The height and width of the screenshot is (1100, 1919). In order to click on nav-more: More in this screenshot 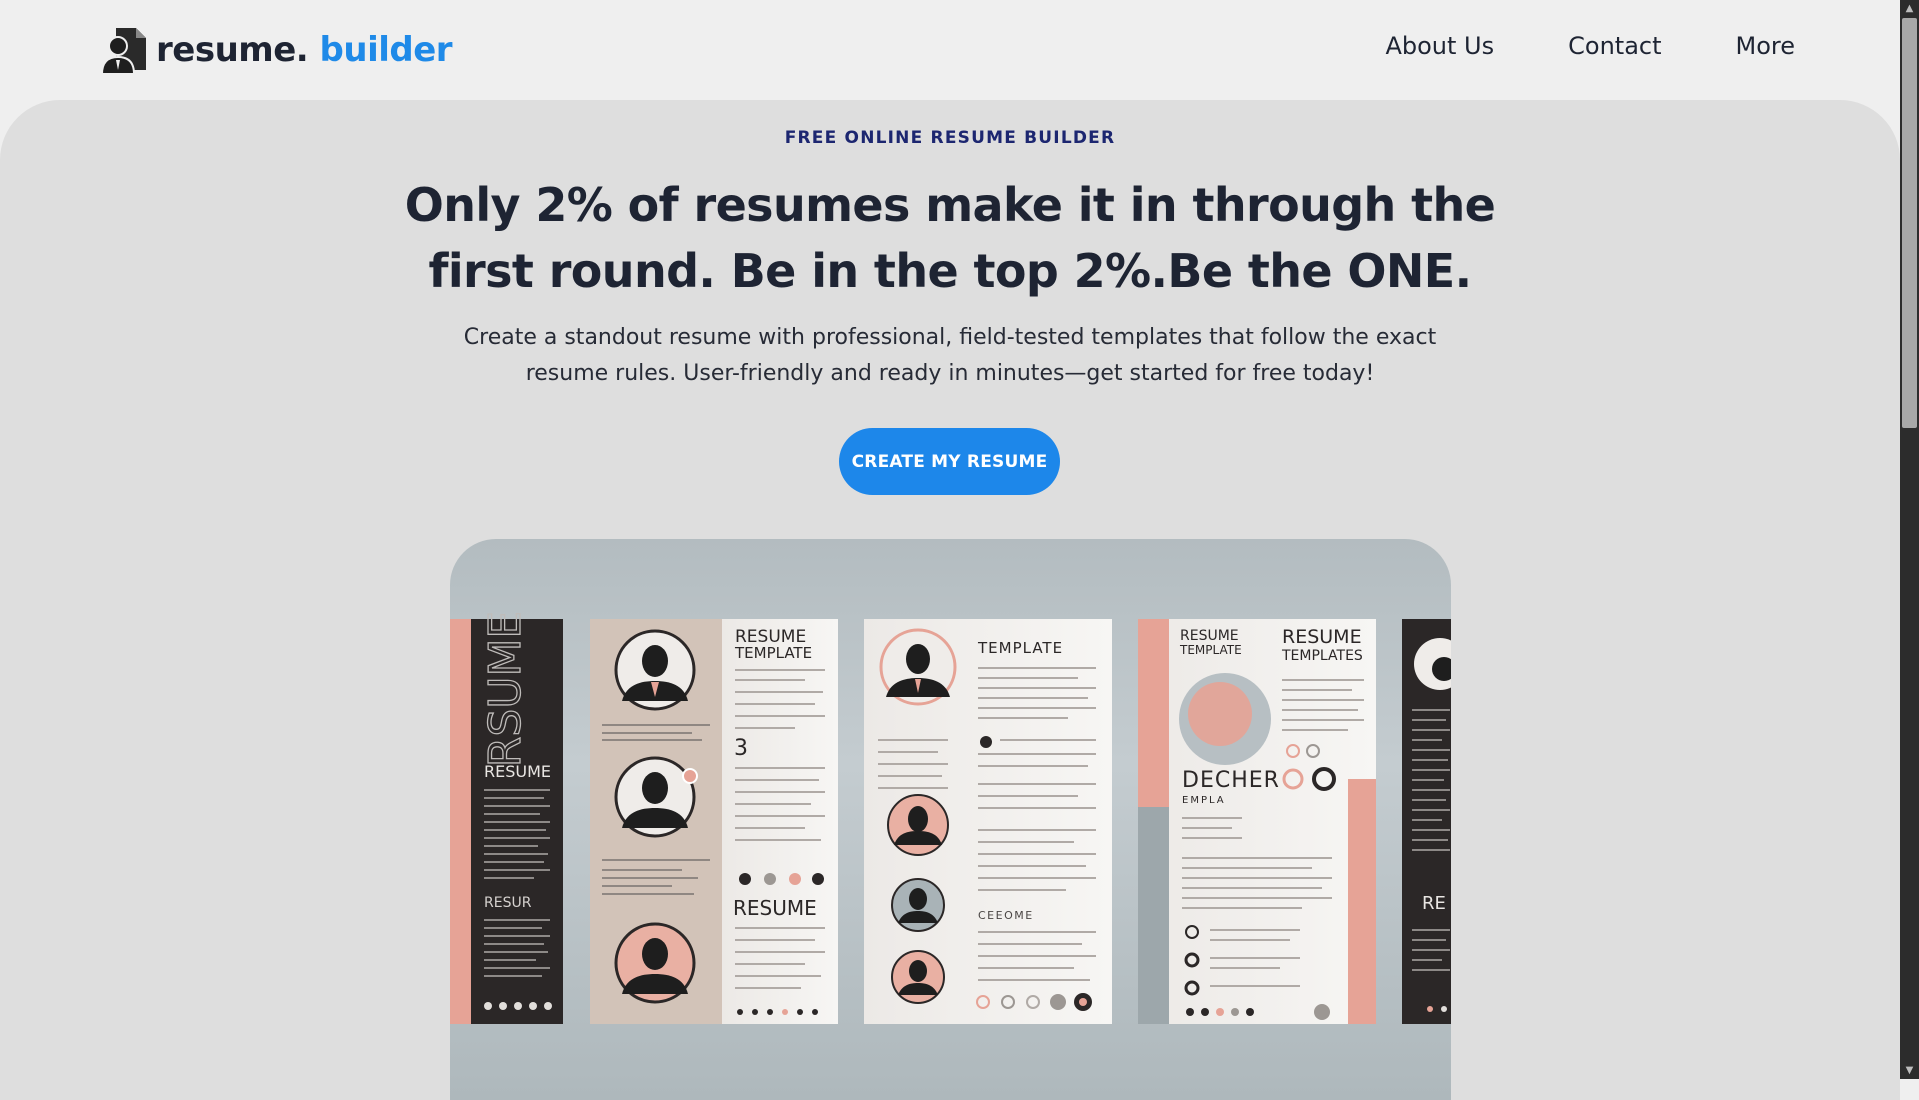, I will do `click(1766, 46)`.